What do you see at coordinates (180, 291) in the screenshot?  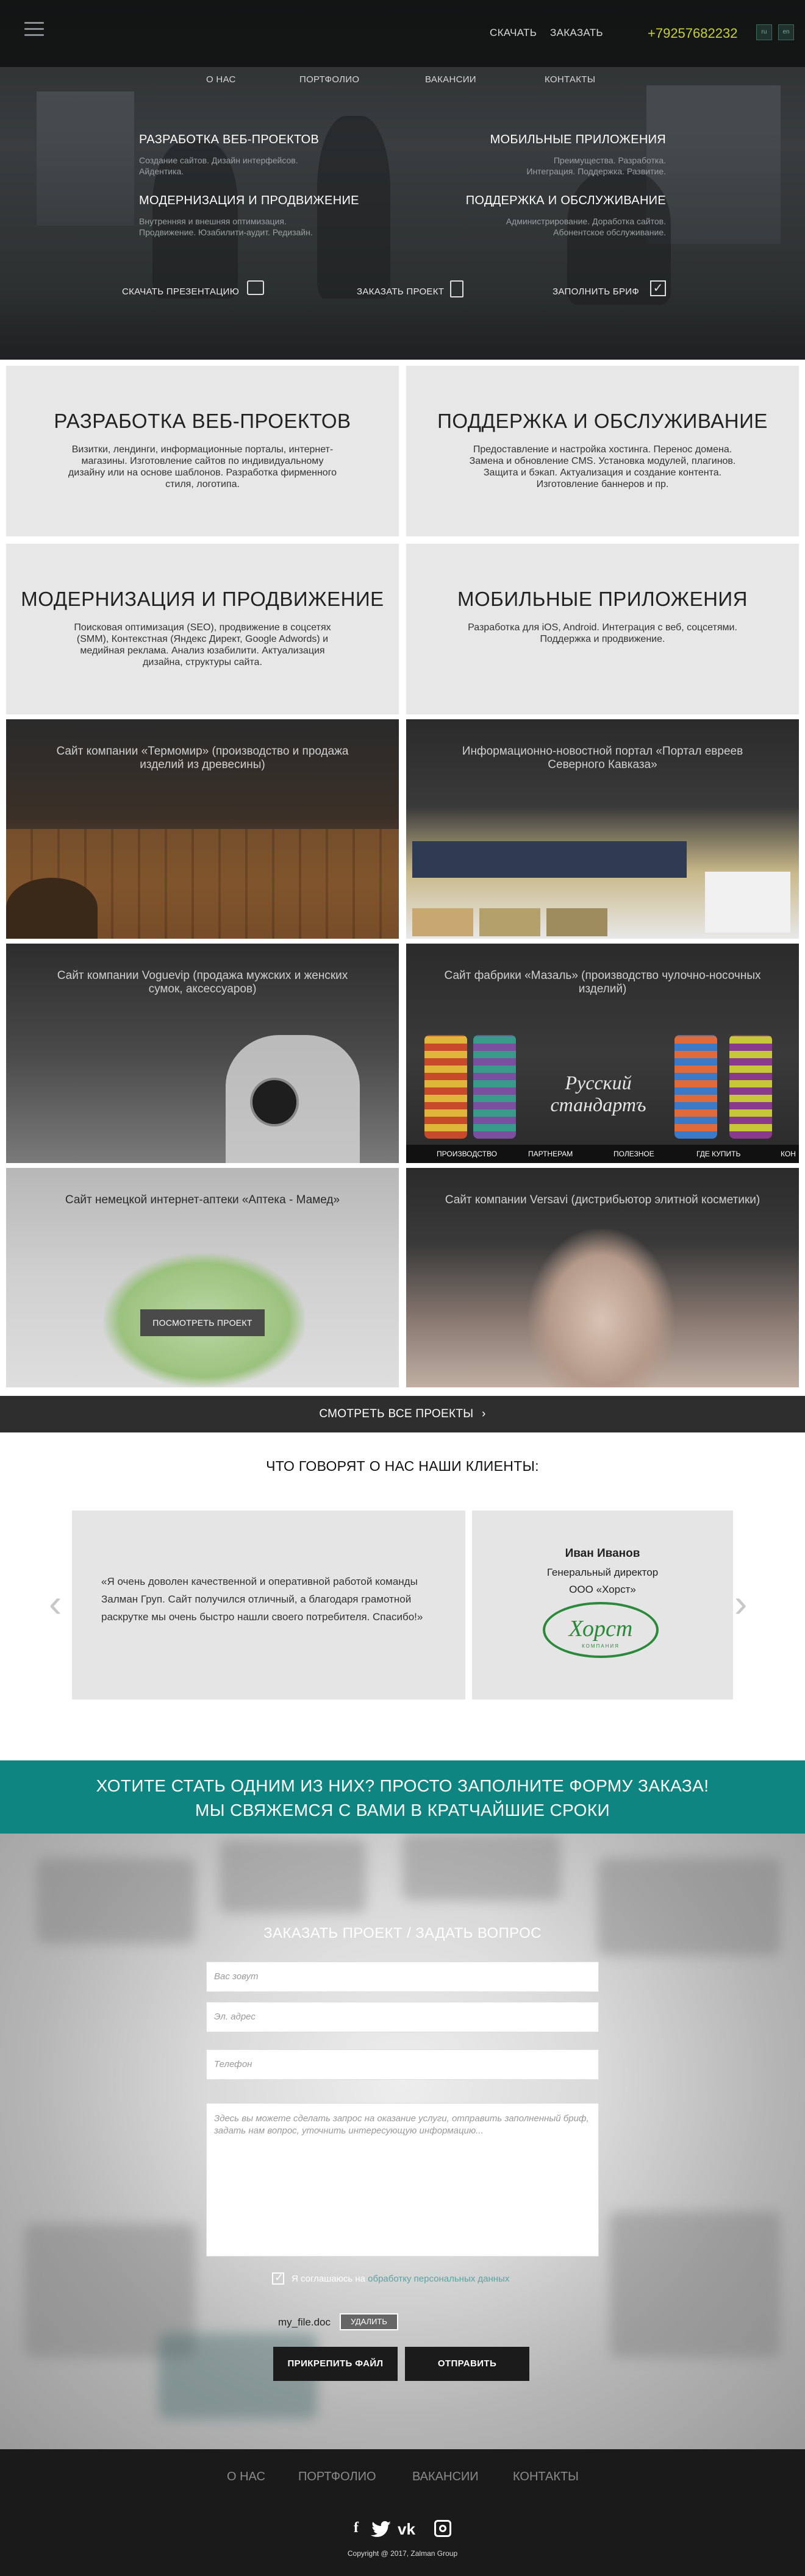 I see `download-presentation-link: СКАЧАТЬ ПРЕЗЕНТАЦИЮ` at bounding box center [180, 291].